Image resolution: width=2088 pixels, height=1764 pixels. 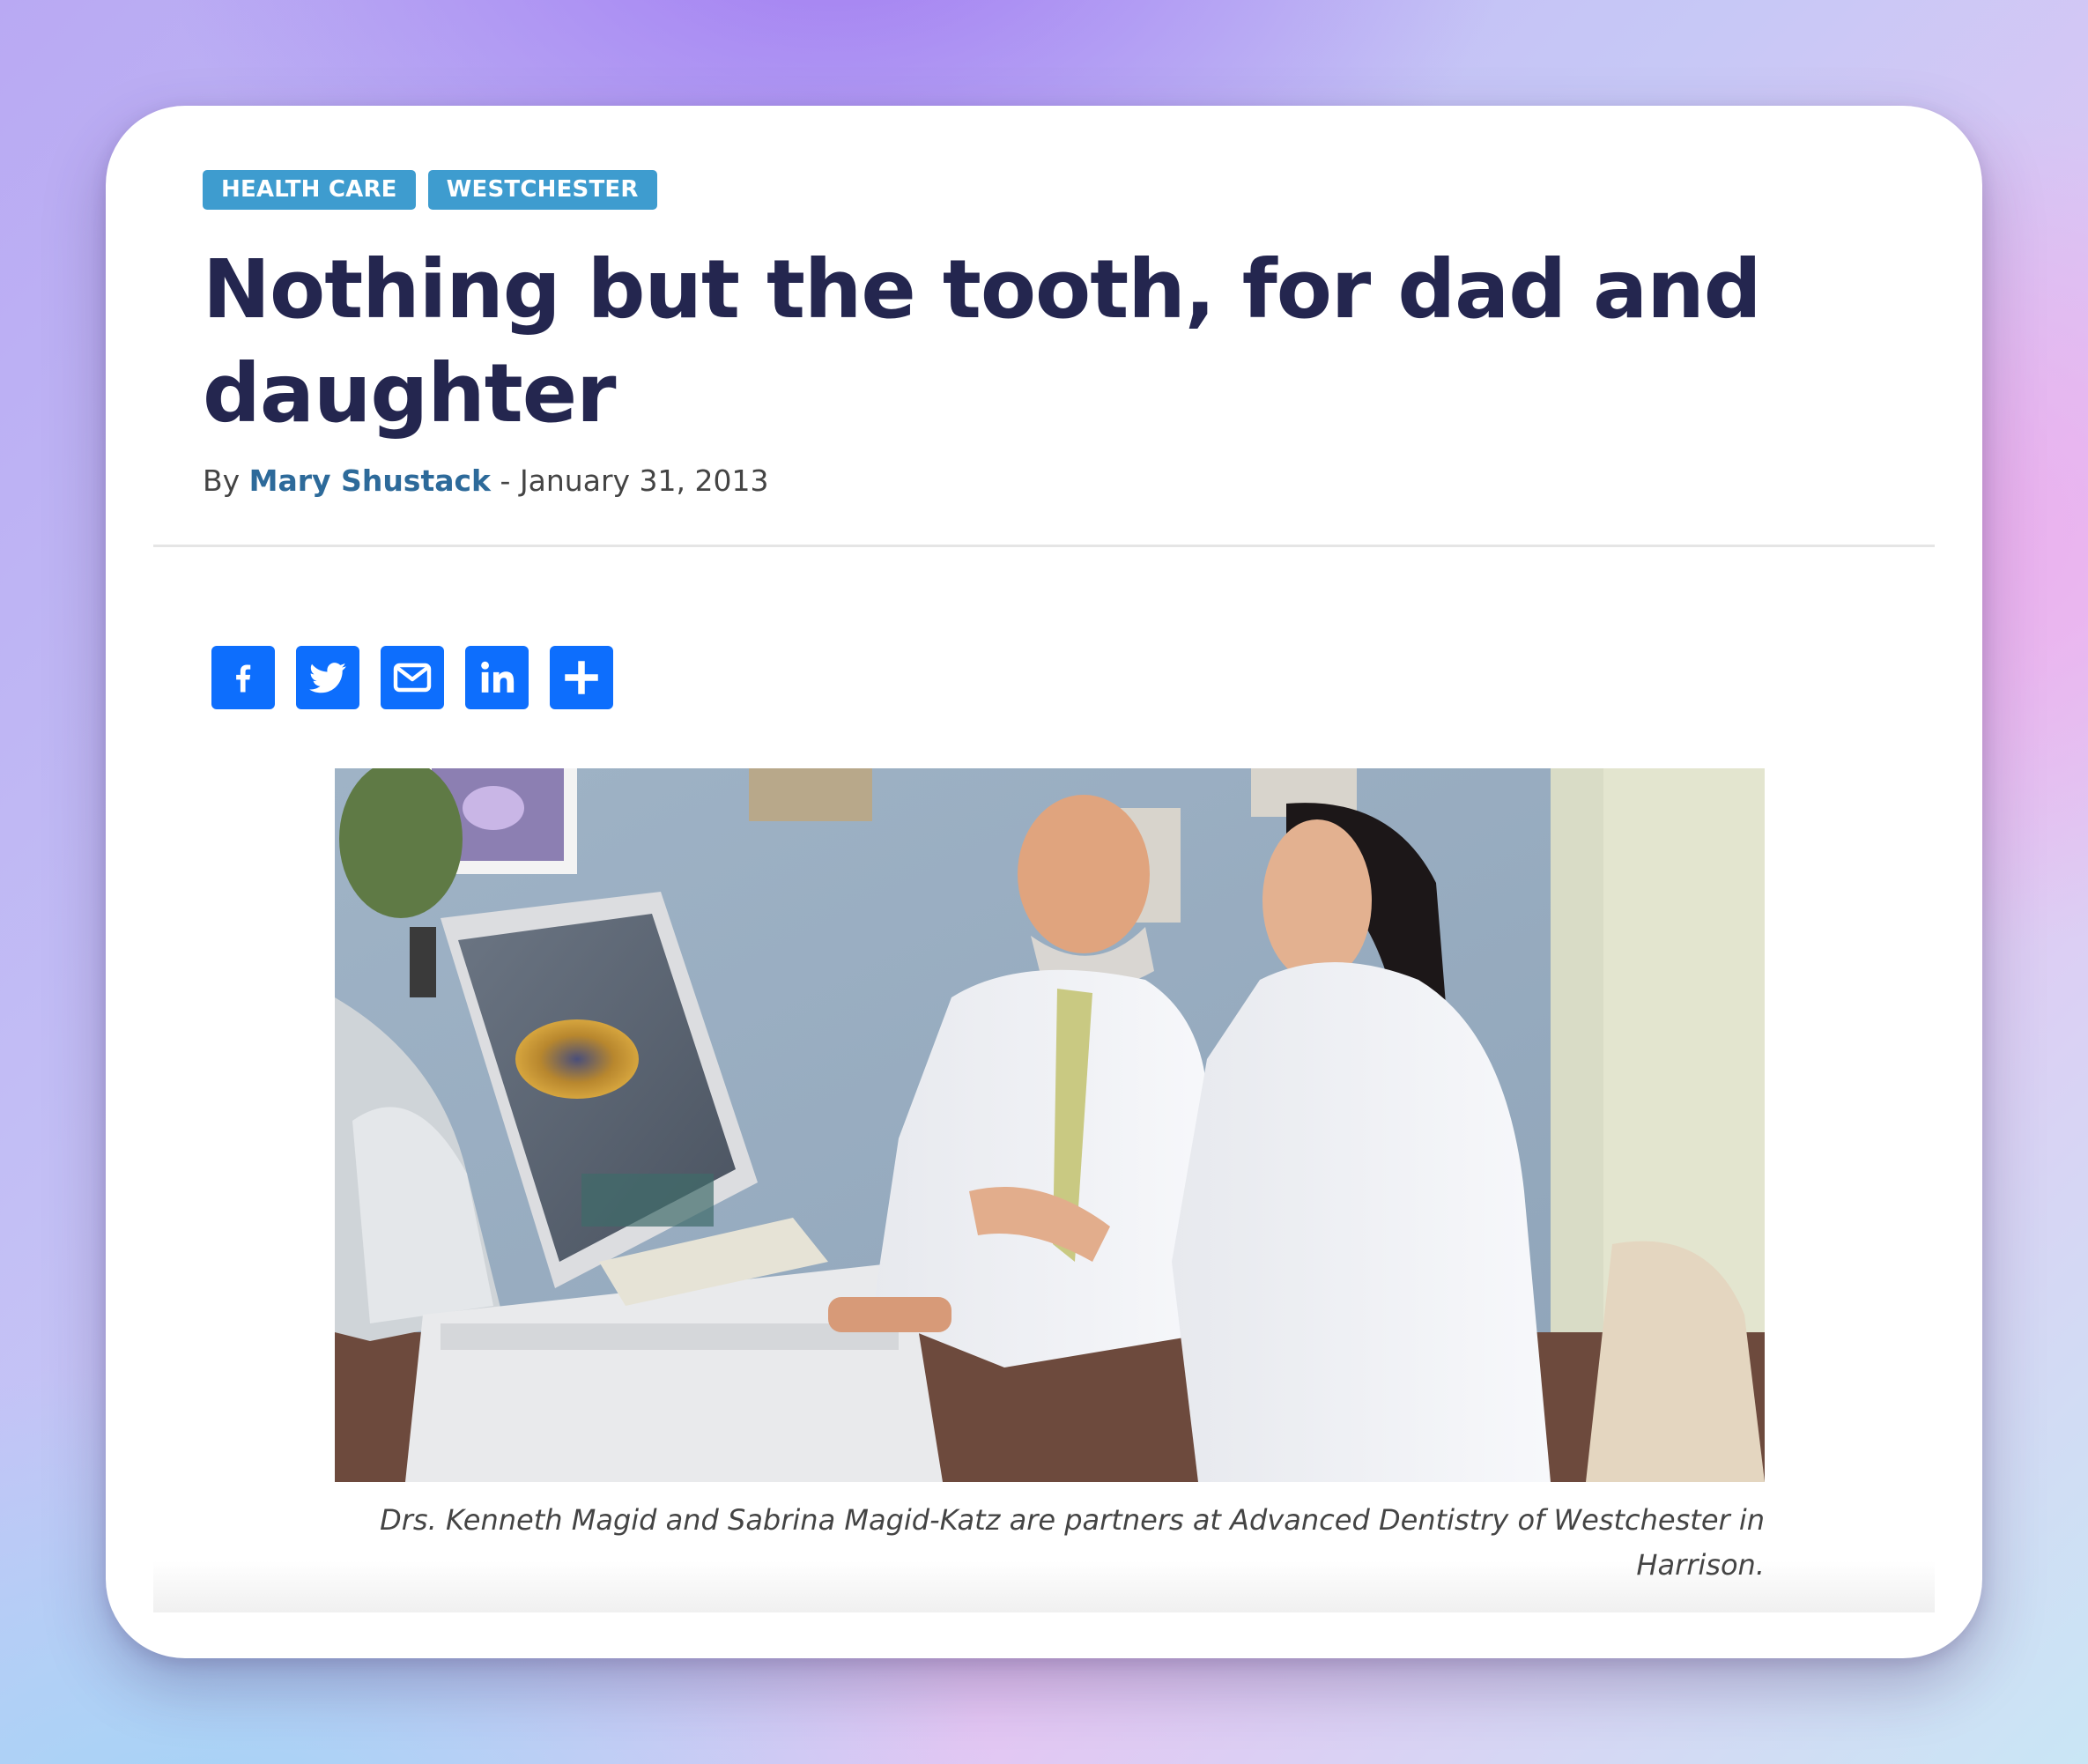 What do you see at coordinates (222, 480) in the screenshot?
I see `byline-prefix: By` at bounding box center [222, 480].